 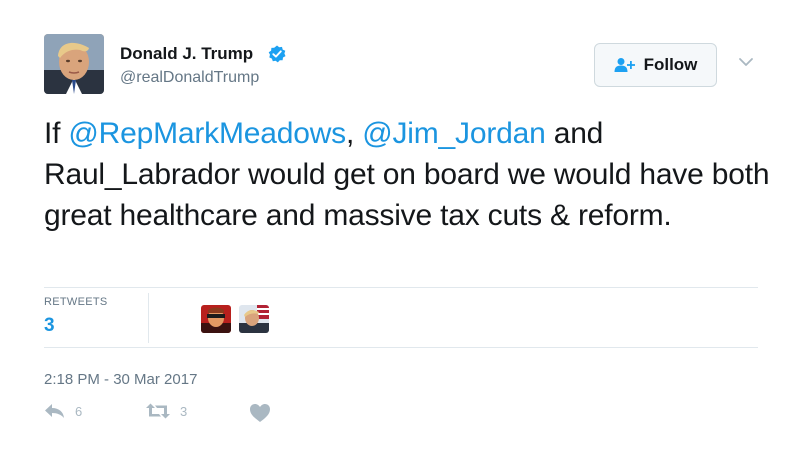 What do you see at coordinates (277, 54) in the screenshot?
I see `verified-badge-icon` at bounding box center [277, 54].